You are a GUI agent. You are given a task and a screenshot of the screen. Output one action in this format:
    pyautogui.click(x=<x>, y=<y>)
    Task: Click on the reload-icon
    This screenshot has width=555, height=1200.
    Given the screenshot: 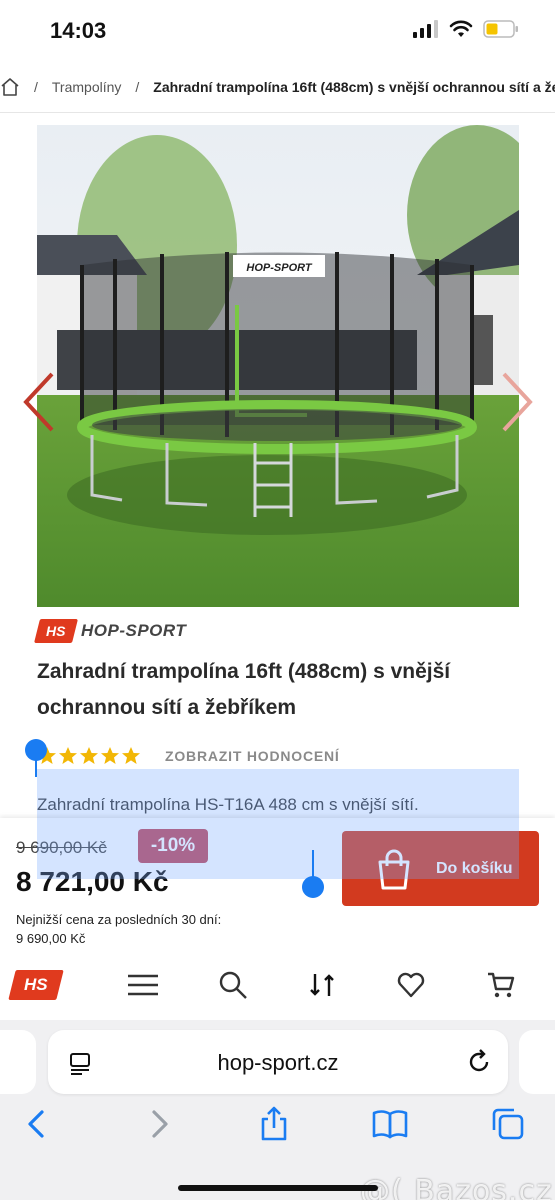 What is the action you would take?
    pyautogui.click(x=479, y=1062)
    